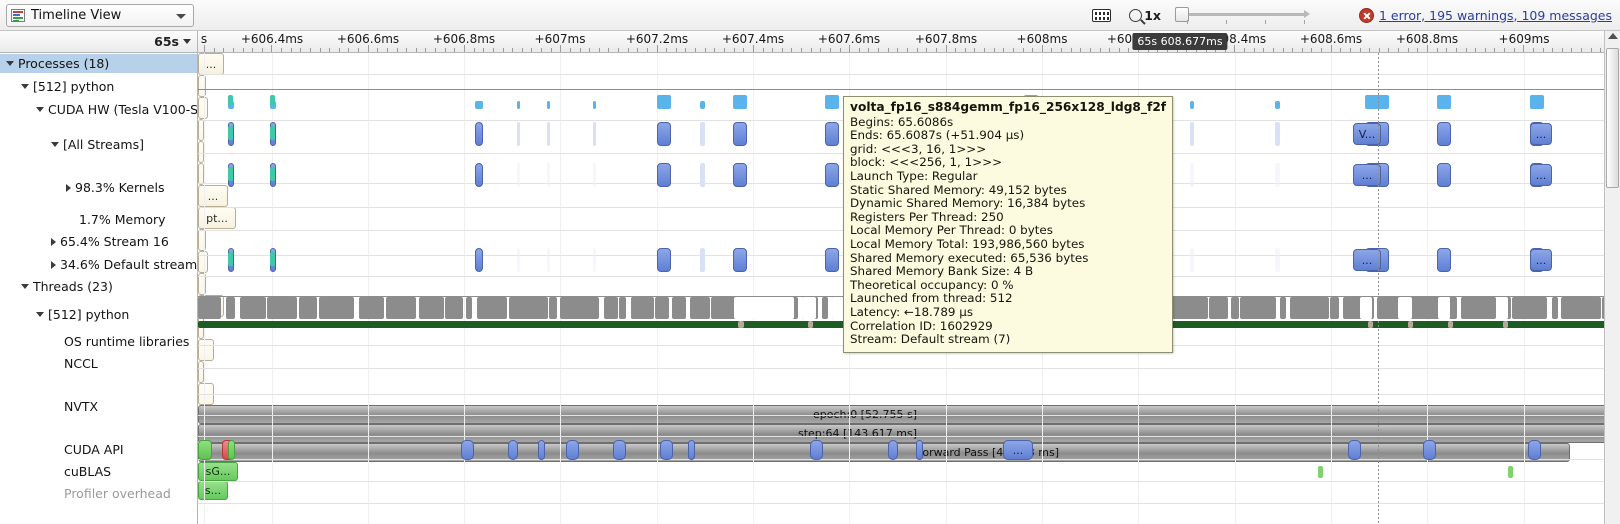  What do you see at coordinates (98, 187) in the screenshot?
I see `tree-item-98-3-kernels: 98.3% Kernels` at bounding box center [98, 187].